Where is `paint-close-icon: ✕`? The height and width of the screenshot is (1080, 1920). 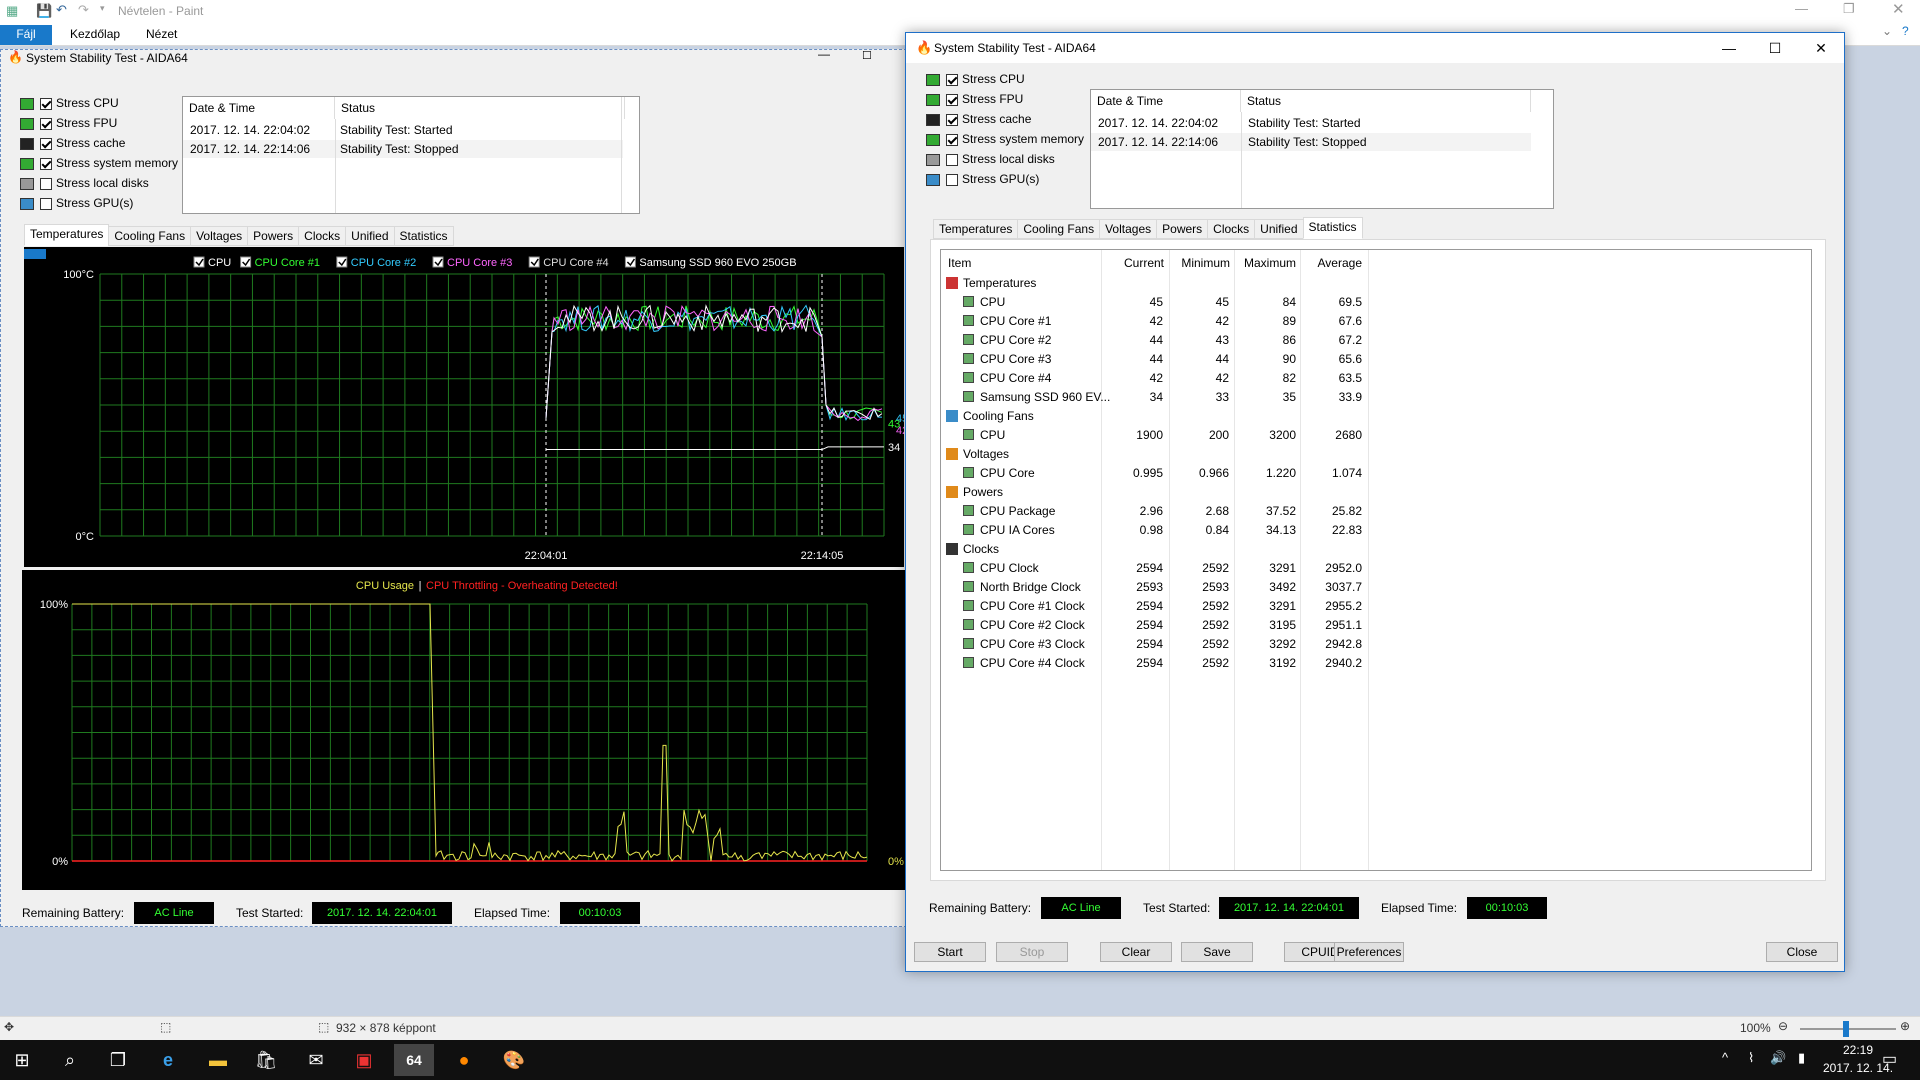 paint-close-icon: ✕ is located at coordinates (1898, 9).